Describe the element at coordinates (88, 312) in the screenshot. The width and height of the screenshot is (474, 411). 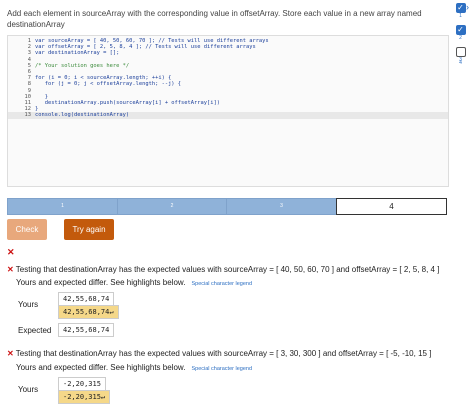
I see `yours-output-highlight: 42,55,68,74↵` at that location.